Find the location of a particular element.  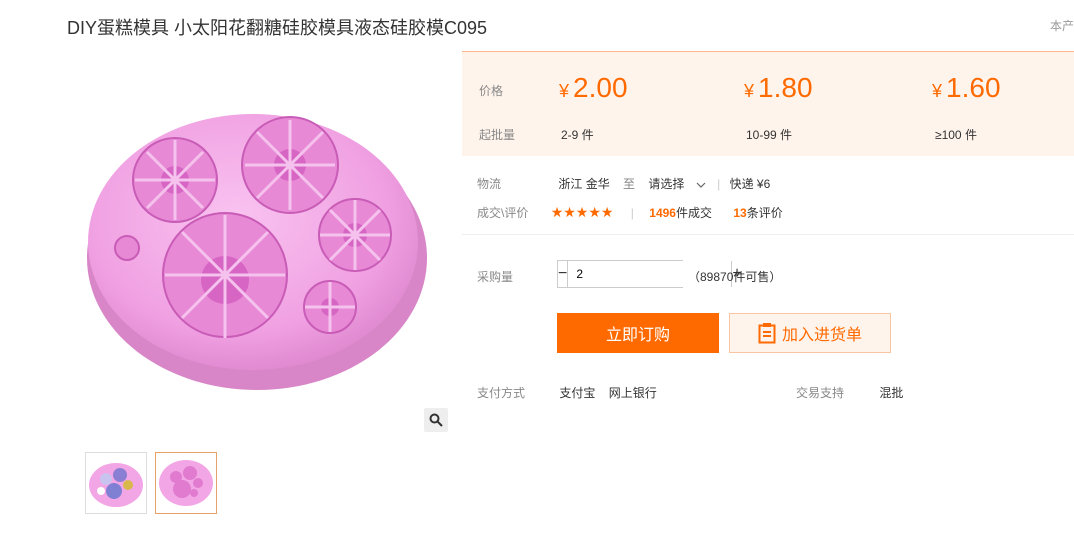

price-tier-2: ¥1.80 is located at coordinates (778, 88).